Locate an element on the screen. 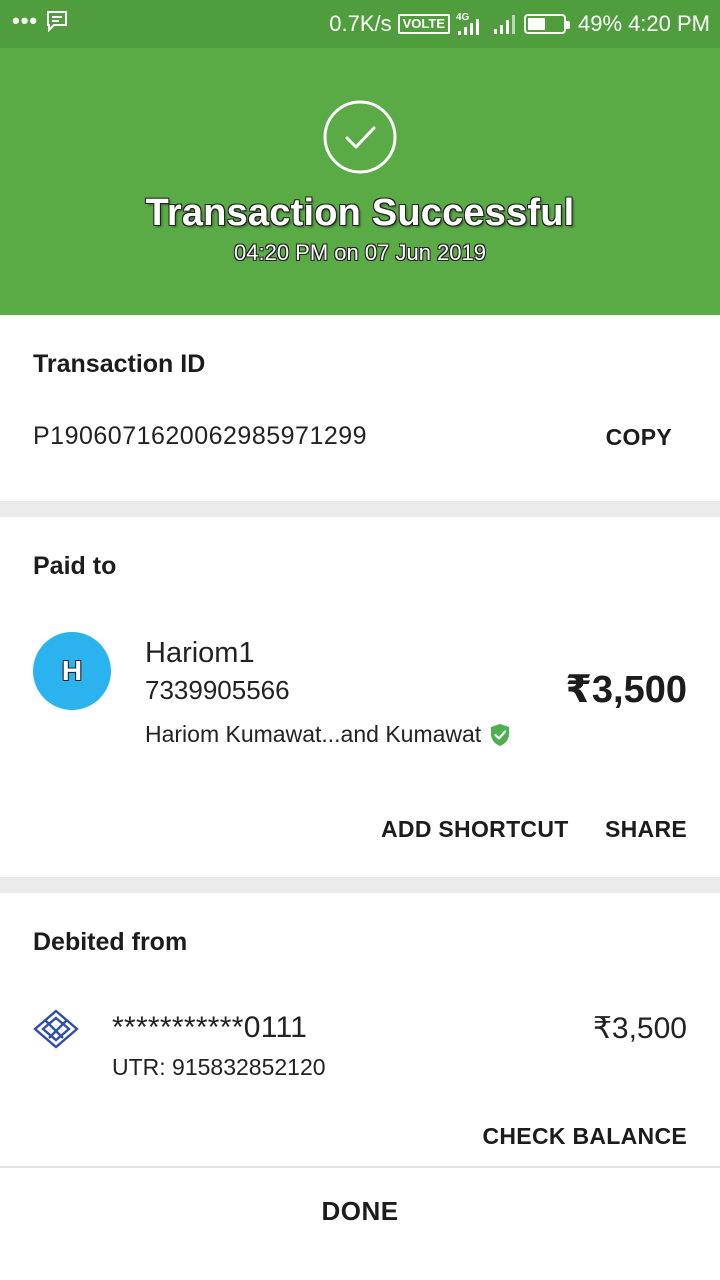 The width and height of the screenshot is (720, 1280). check-circle-icon is located at coordinates (360, 137).